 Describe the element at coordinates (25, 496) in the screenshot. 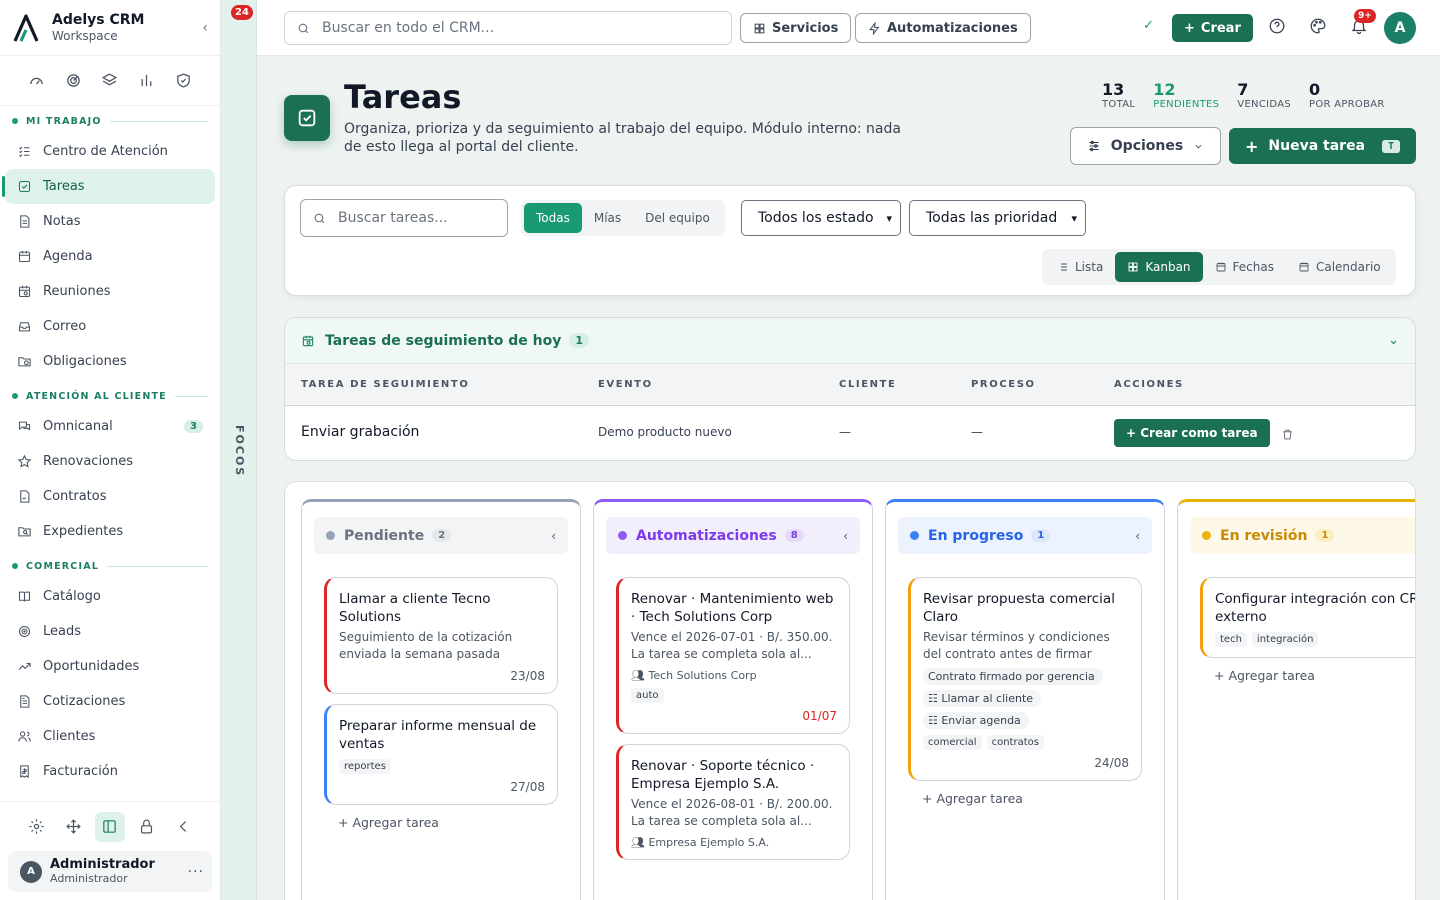

I see `file-sign-icon` at that location.